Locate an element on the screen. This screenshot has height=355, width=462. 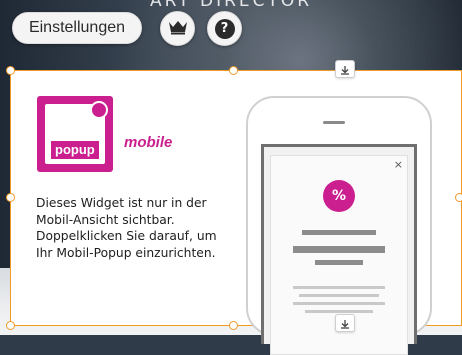
resize-handle-left-middle is located at coordinates (10, 197).